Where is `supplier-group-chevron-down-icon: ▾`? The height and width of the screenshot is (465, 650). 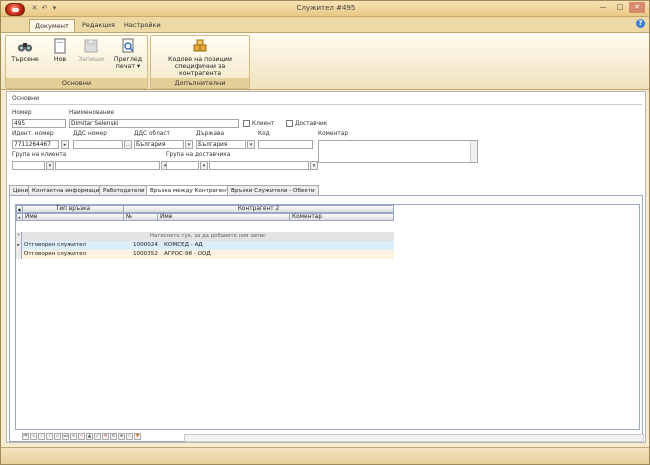 supplier-group-chevron-down-icon: ▾ is located at coordinates (204, 165).